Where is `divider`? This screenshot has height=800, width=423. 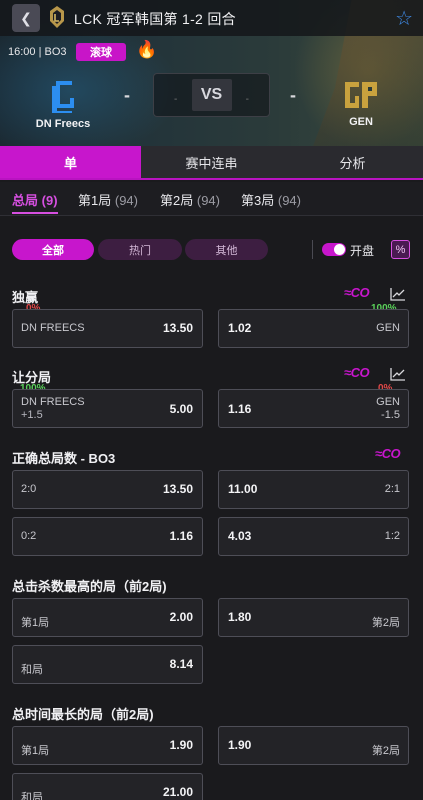
divider is located at coordinates (312, 249).